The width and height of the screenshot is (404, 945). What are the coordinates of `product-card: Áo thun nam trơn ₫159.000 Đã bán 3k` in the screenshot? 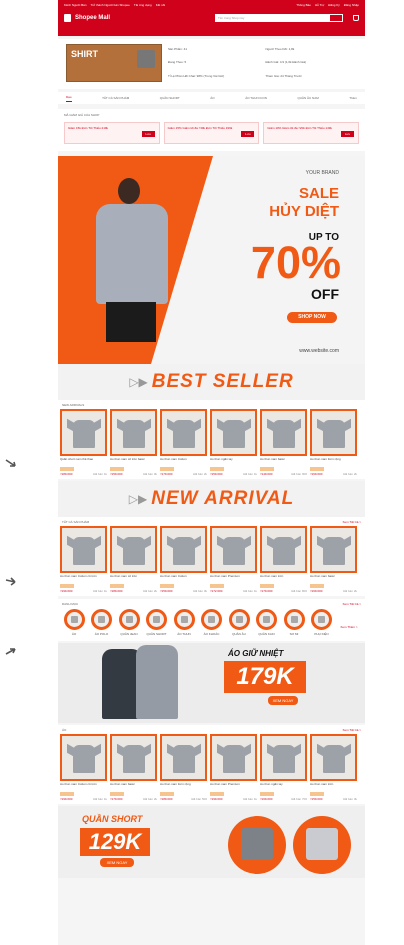 It's located at (333, 767).